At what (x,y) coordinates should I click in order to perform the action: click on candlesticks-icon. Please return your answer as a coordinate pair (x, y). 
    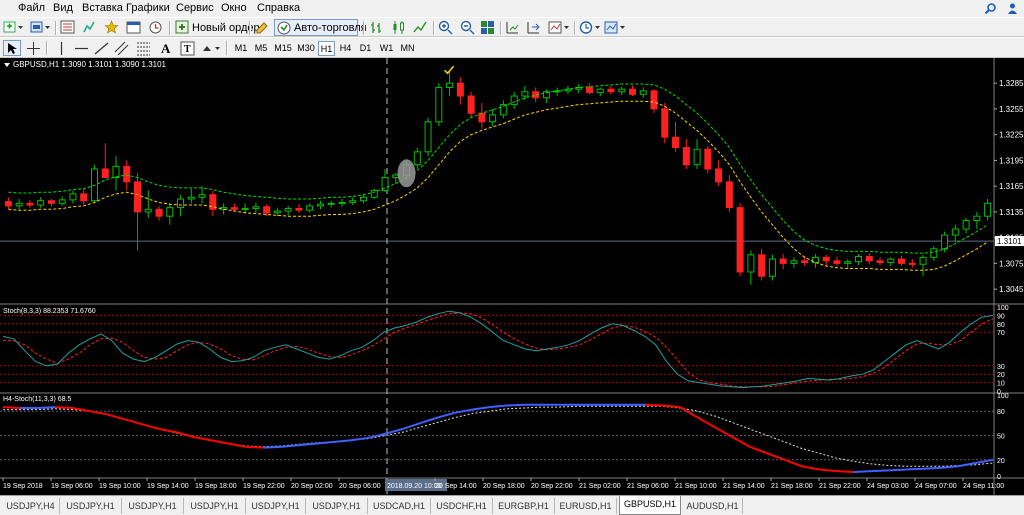
    Looking at the image, I should click on (398, 27).